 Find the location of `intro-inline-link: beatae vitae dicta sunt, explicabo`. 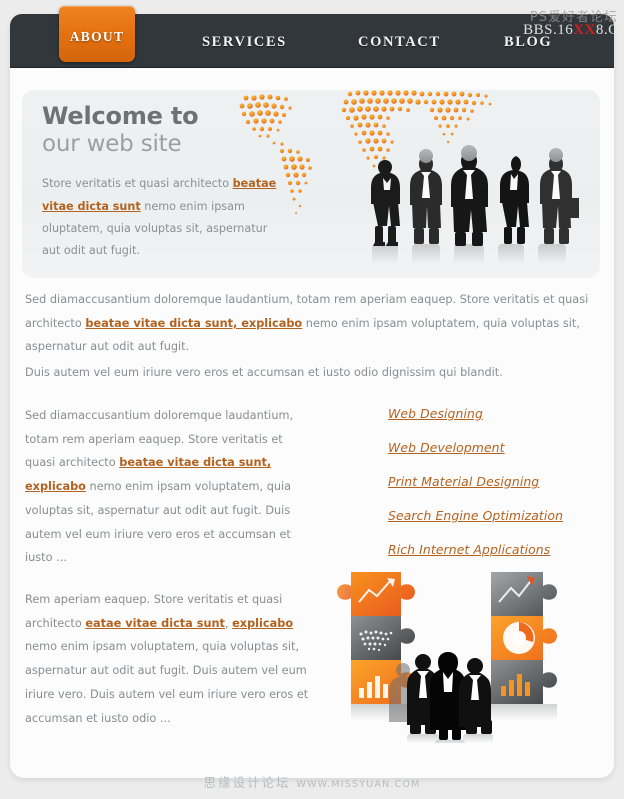

intro-inline-link: beatae vitae dicta sunt, explicabo is located at coordinates (193, 323).